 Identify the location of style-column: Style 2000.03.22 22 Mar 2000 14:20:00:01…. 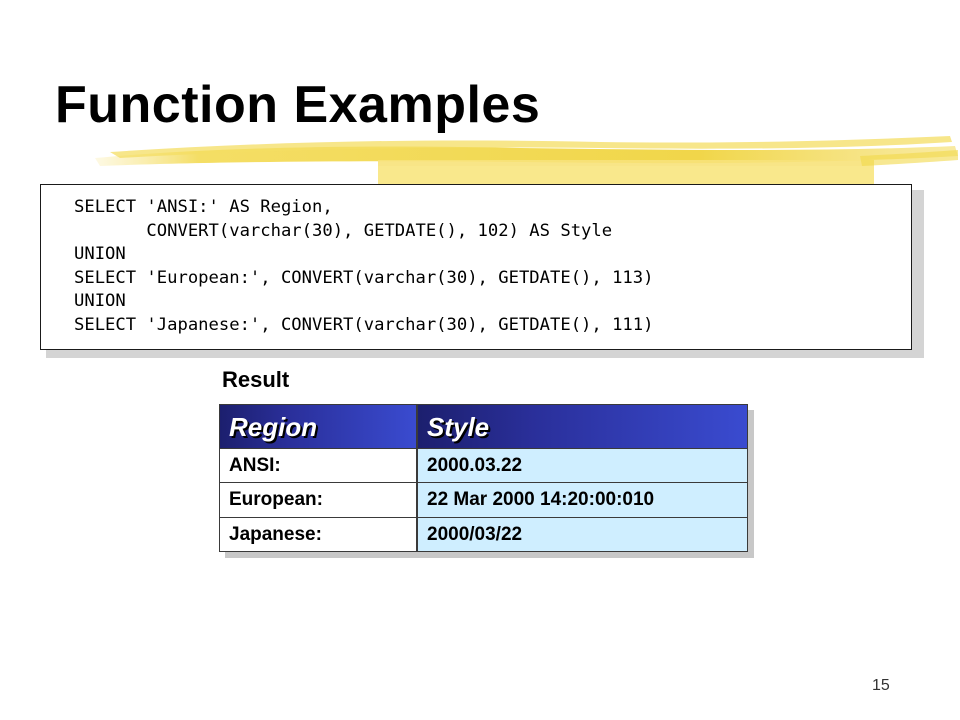
(582, 478).